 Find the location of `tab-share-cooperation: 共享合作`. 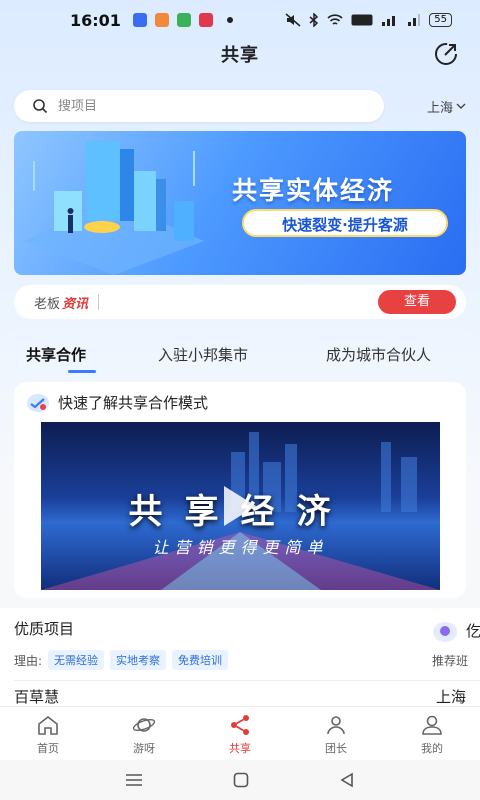

tab-share-cooperation: 共享合作 is located at coordinates (56, 354).